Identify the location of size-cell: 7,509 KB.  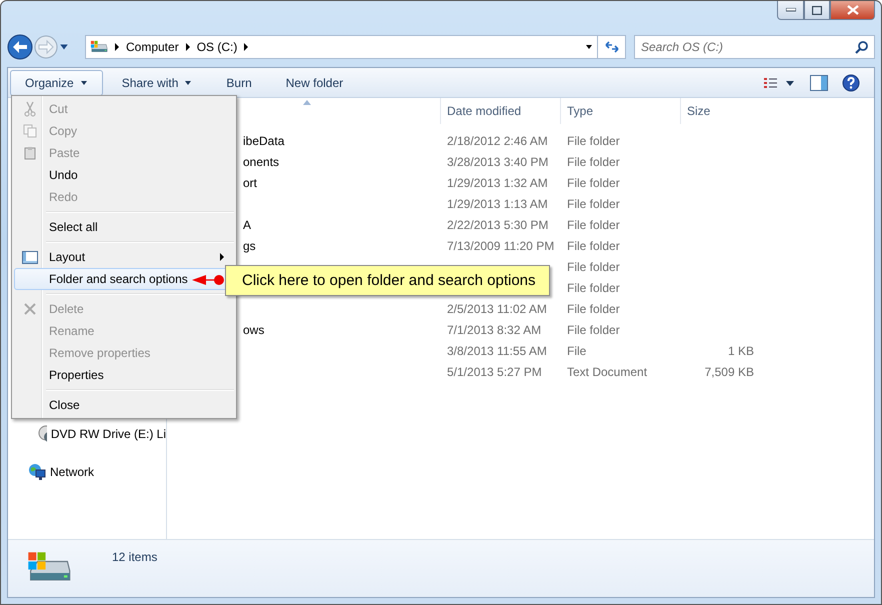
(729, 371).